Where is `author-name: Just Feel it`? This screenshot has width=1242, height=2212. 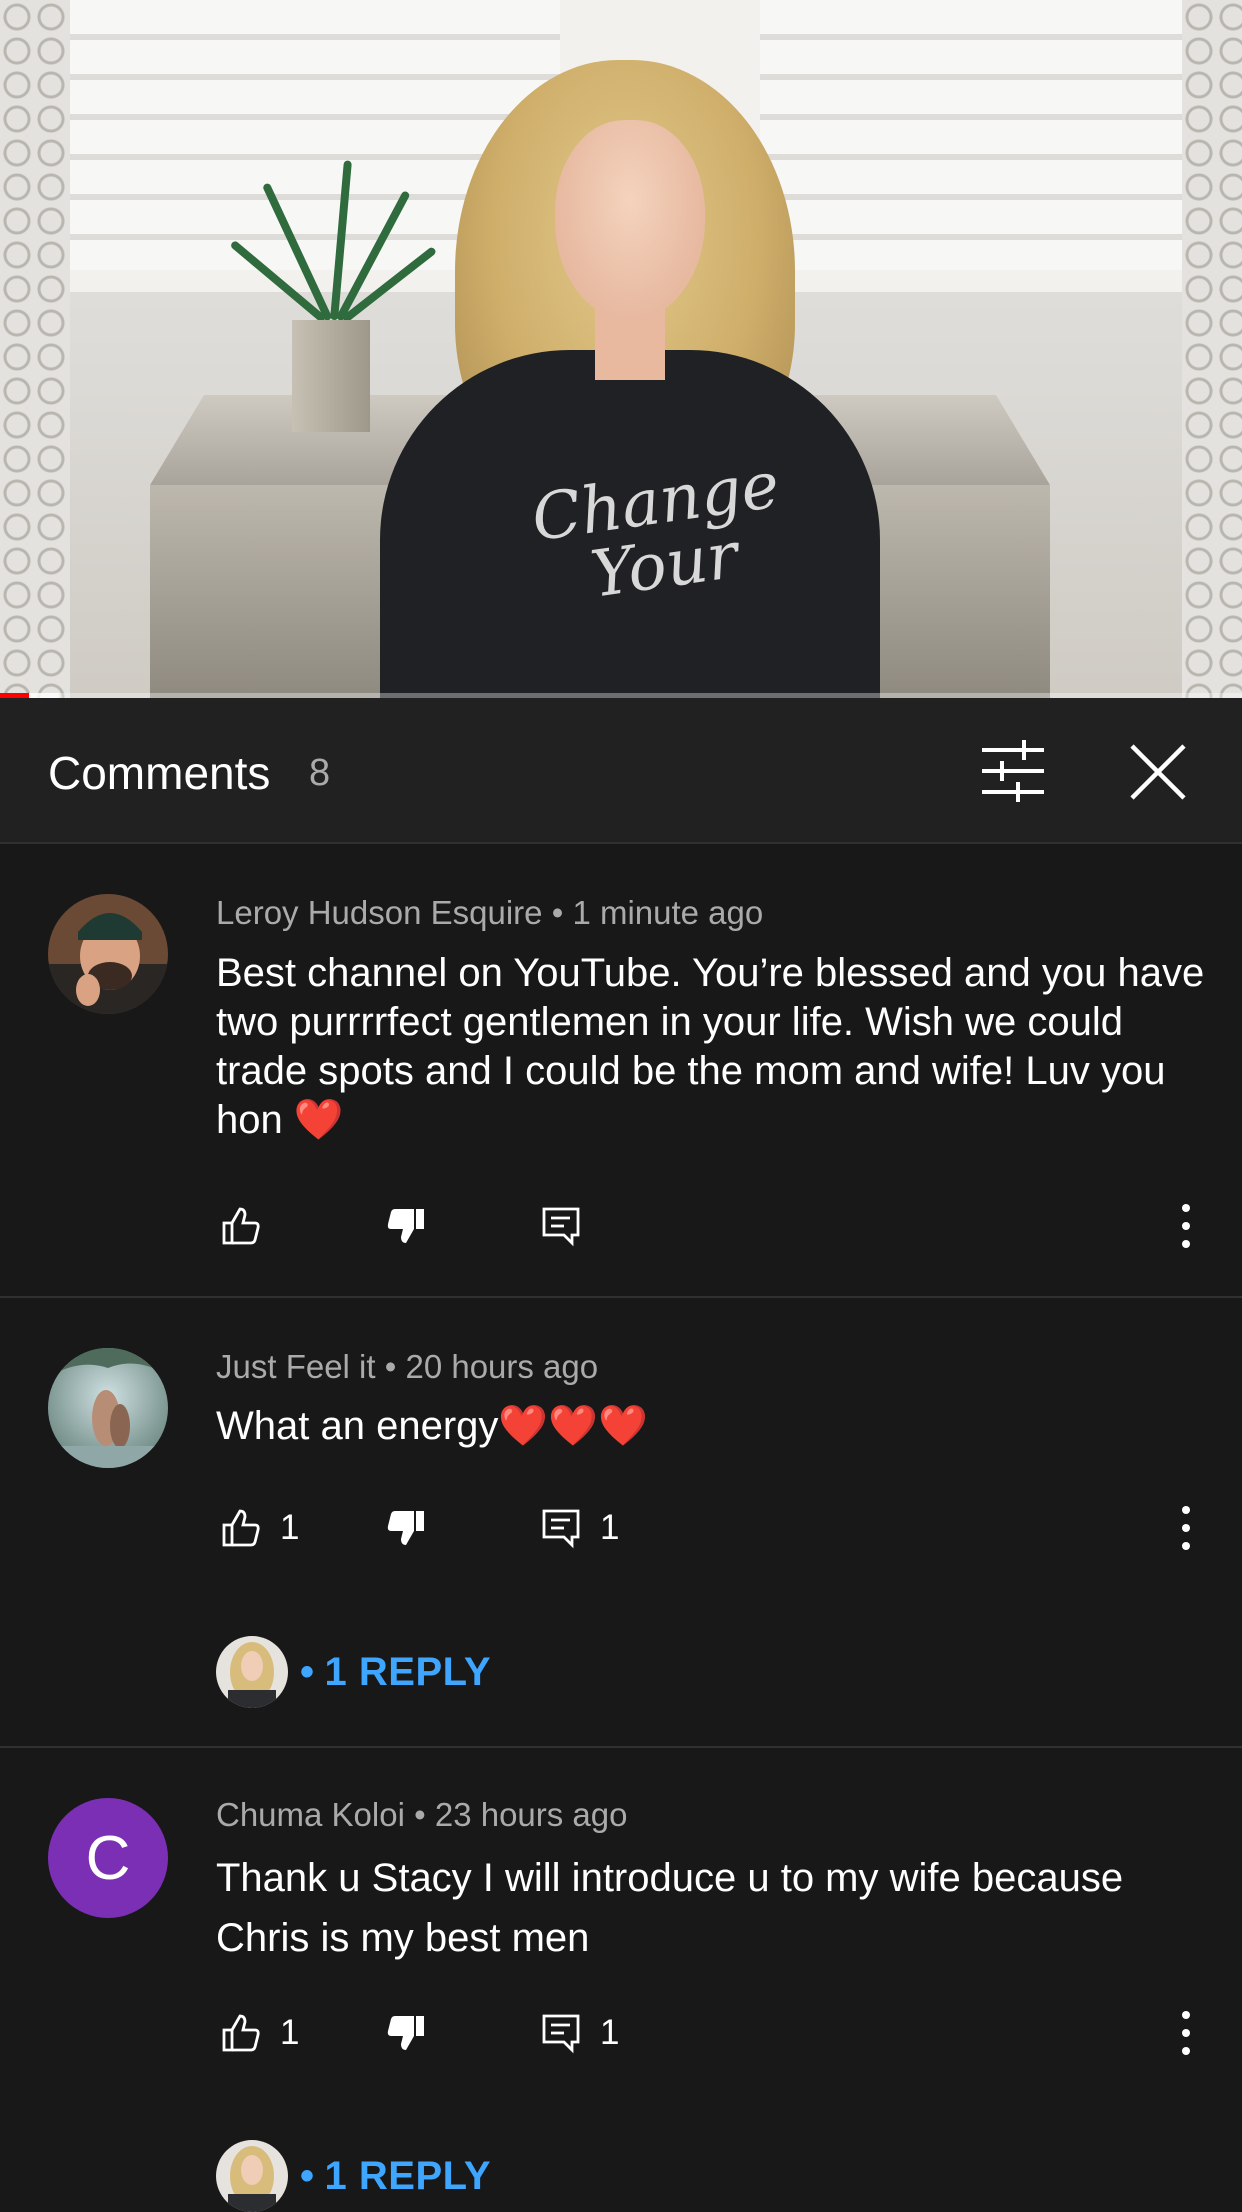
author-name: Just Feel it is located at coordinates (296, 1366).